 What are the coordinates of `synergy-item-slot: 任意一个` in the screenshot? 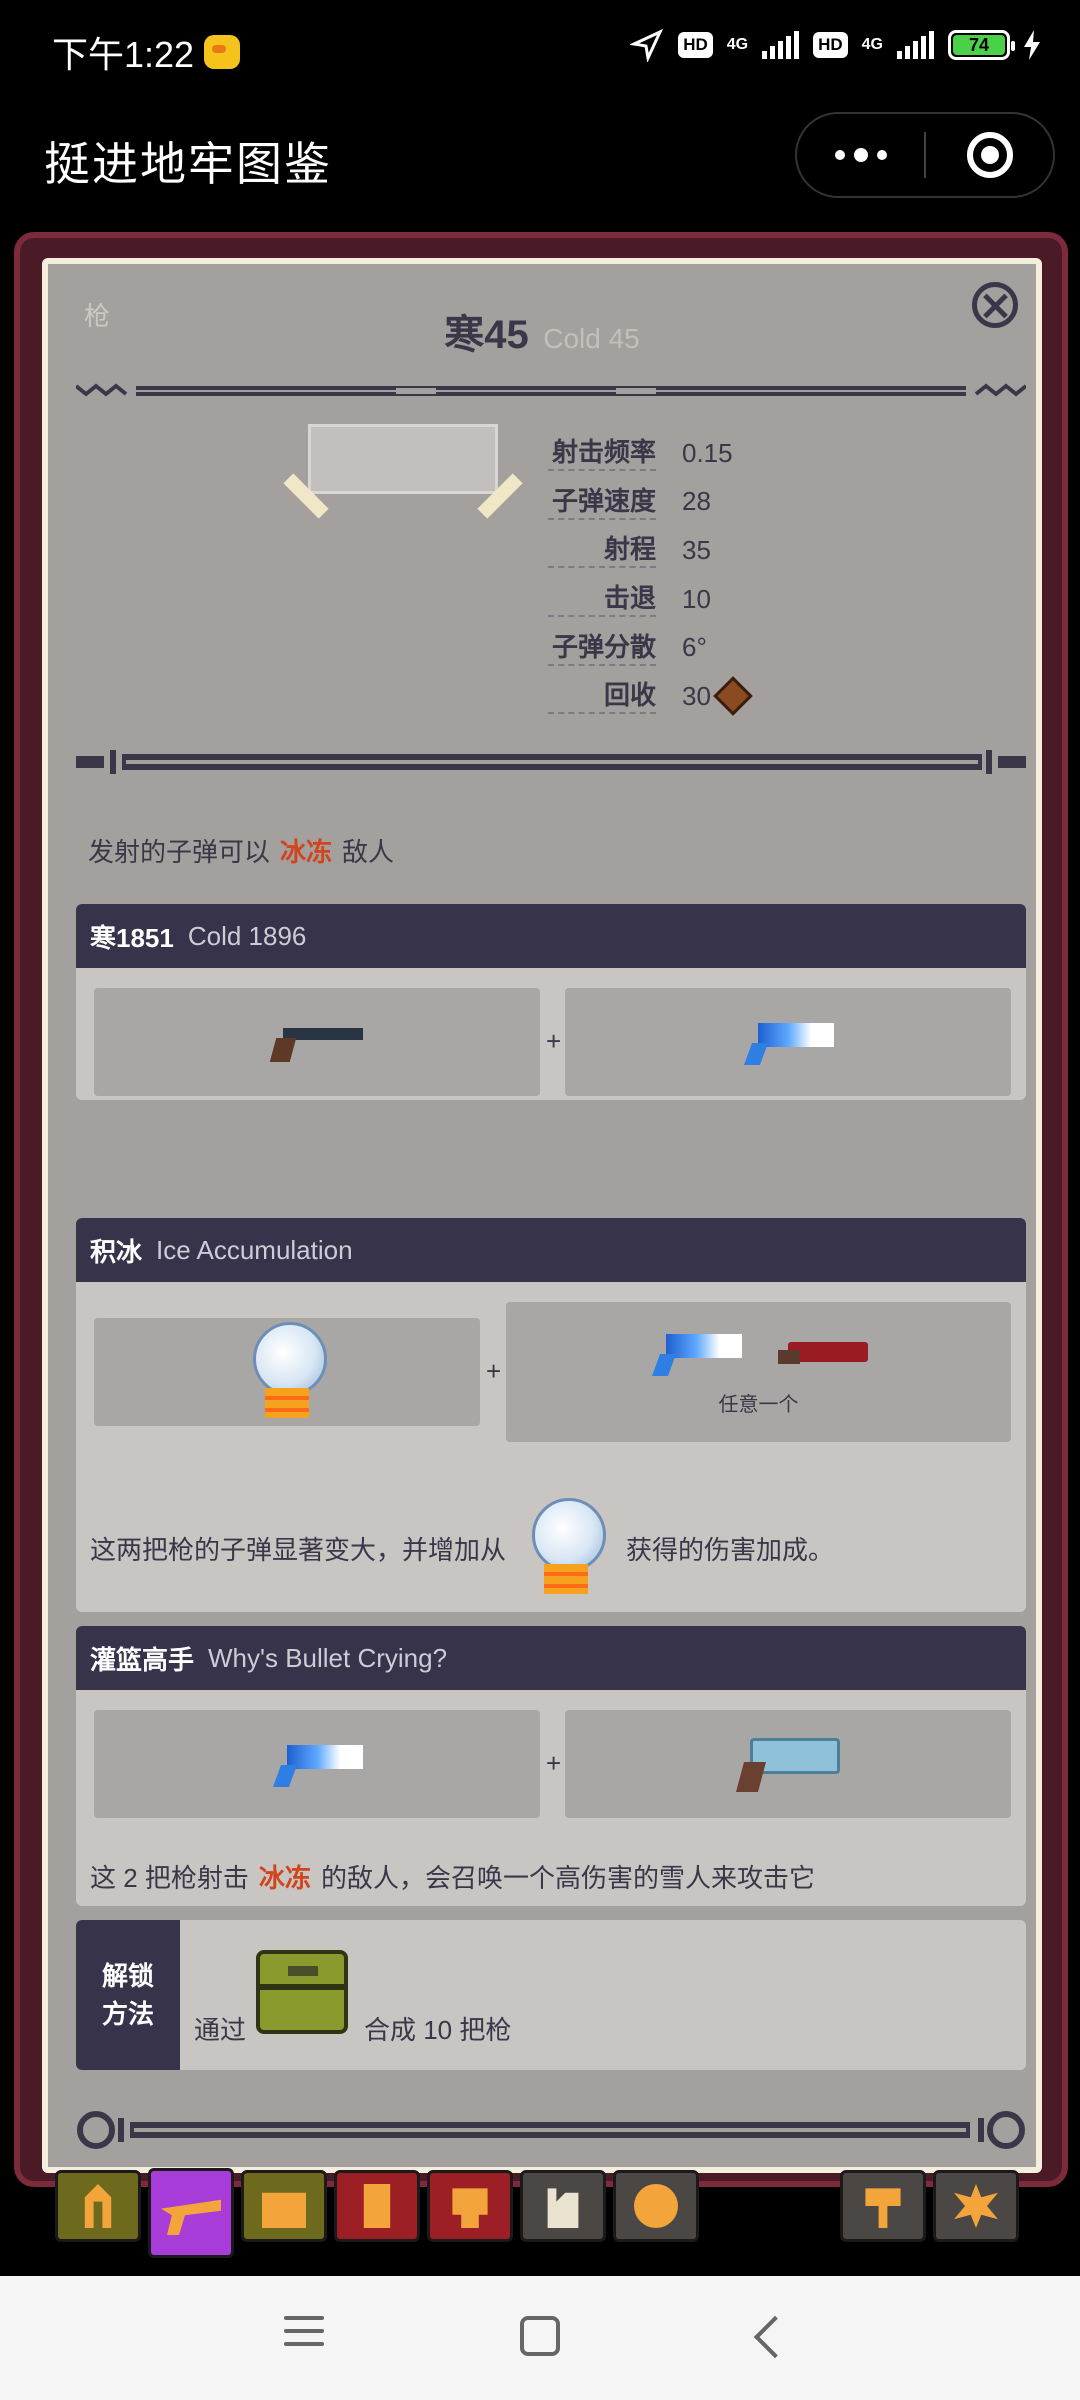 It's located at (758, 1372).